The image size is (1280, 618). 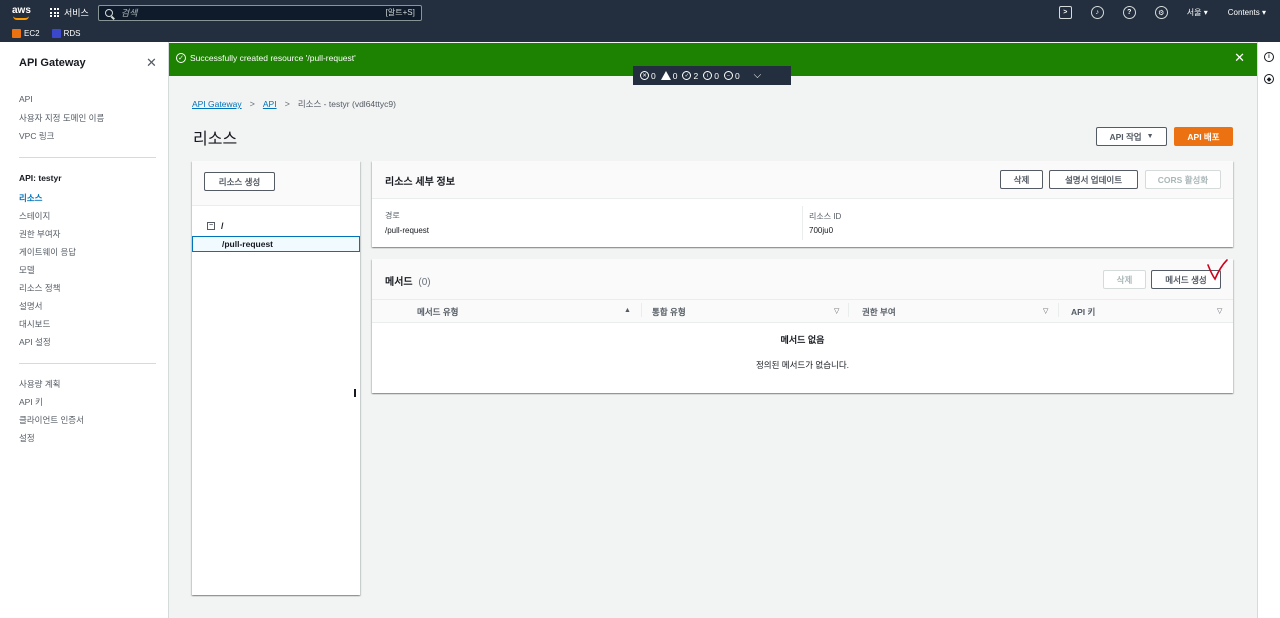 I want to click on sidebar-item-custom-domain: 사용자 지정 도메인 이름, so click(x=61, y=118).